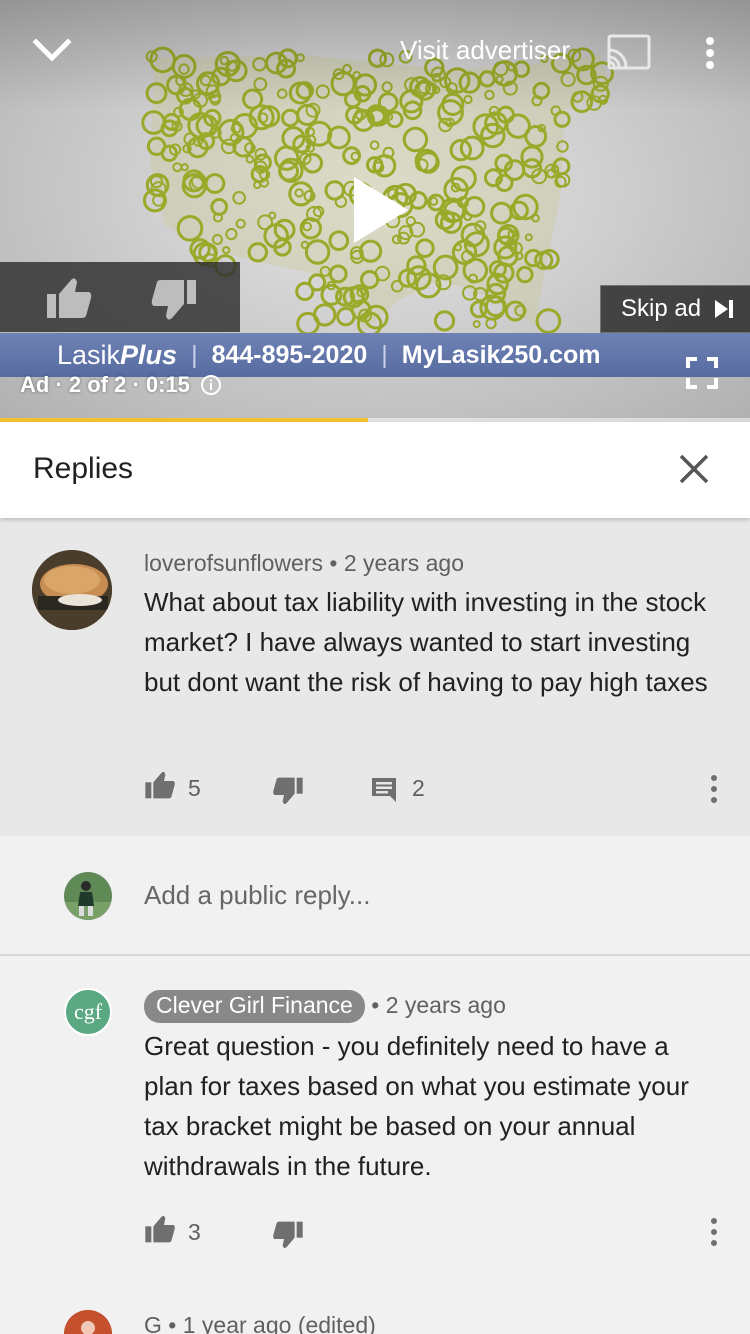  What do you see at coordinates (211, 385) in the screenshot?
I see `info-icon` at bounding box center [211, 385].